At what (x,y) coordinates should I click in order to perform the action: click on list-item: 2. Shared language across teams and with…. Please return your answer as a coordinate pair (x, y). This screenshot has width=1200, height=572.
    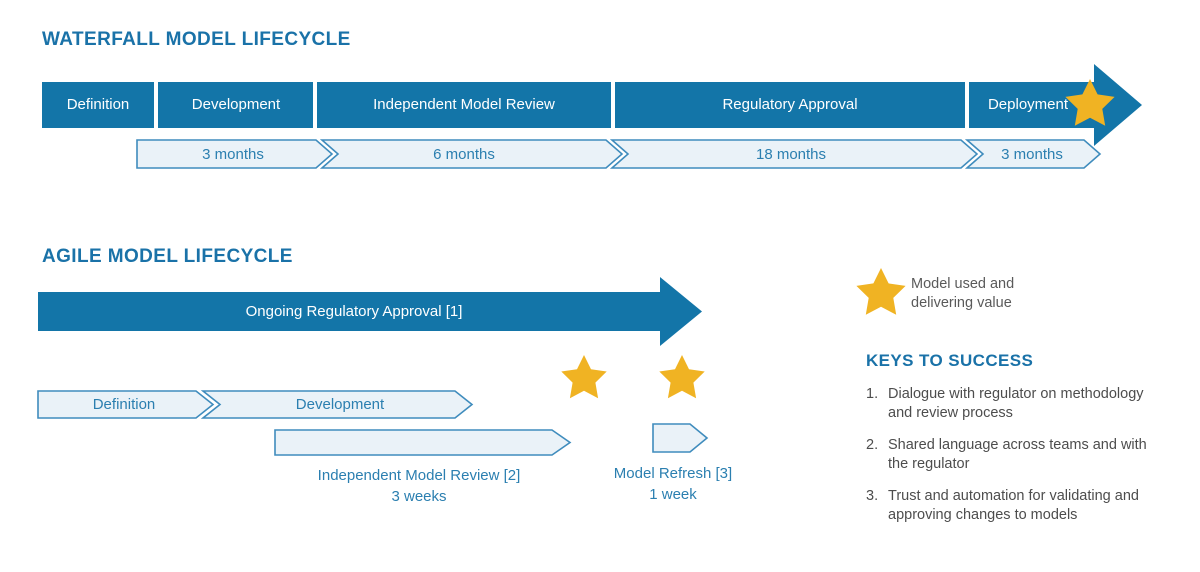
    Looking at the image, I should click on (1016, 455).